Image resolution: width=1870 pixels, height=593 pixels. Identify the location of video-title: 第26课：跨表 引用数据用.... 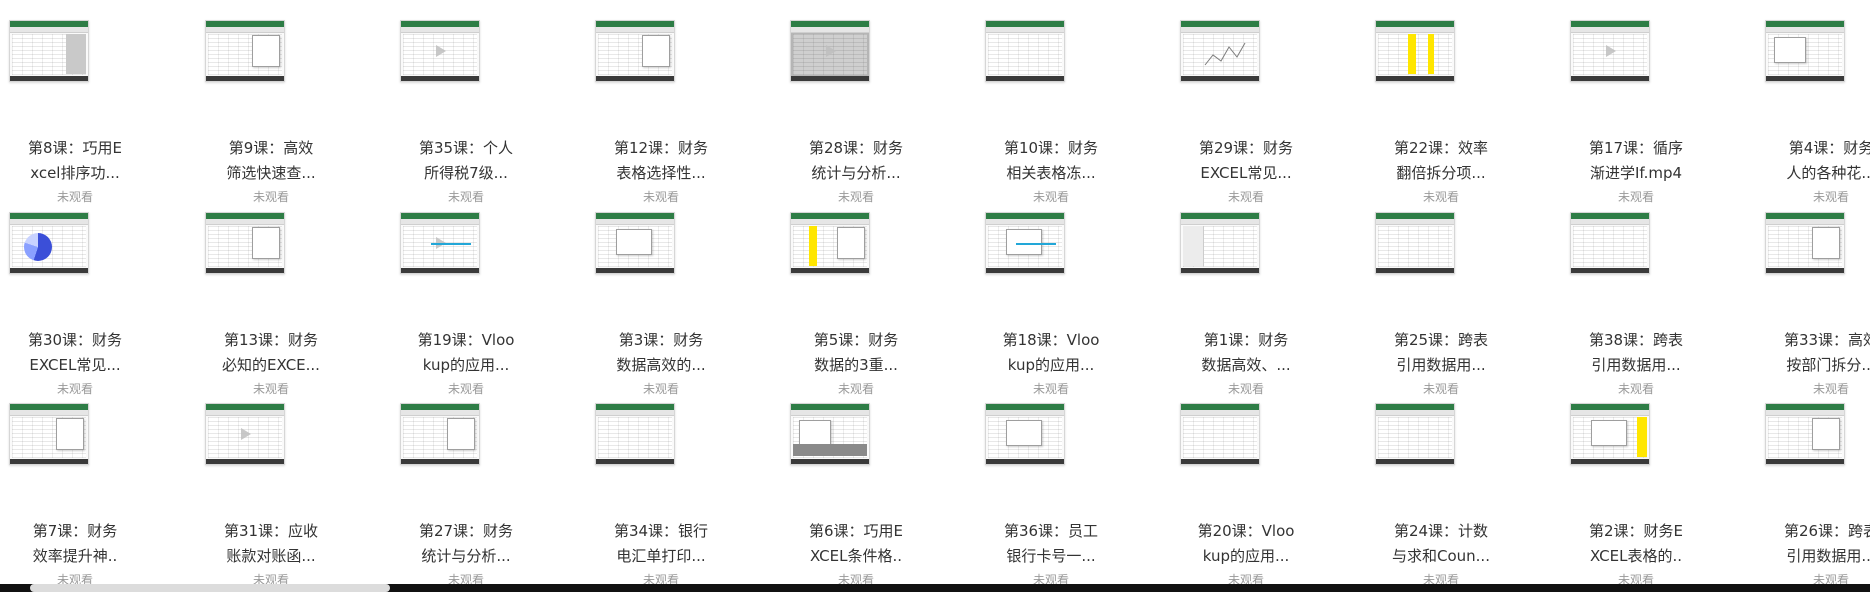
(1813, 544).